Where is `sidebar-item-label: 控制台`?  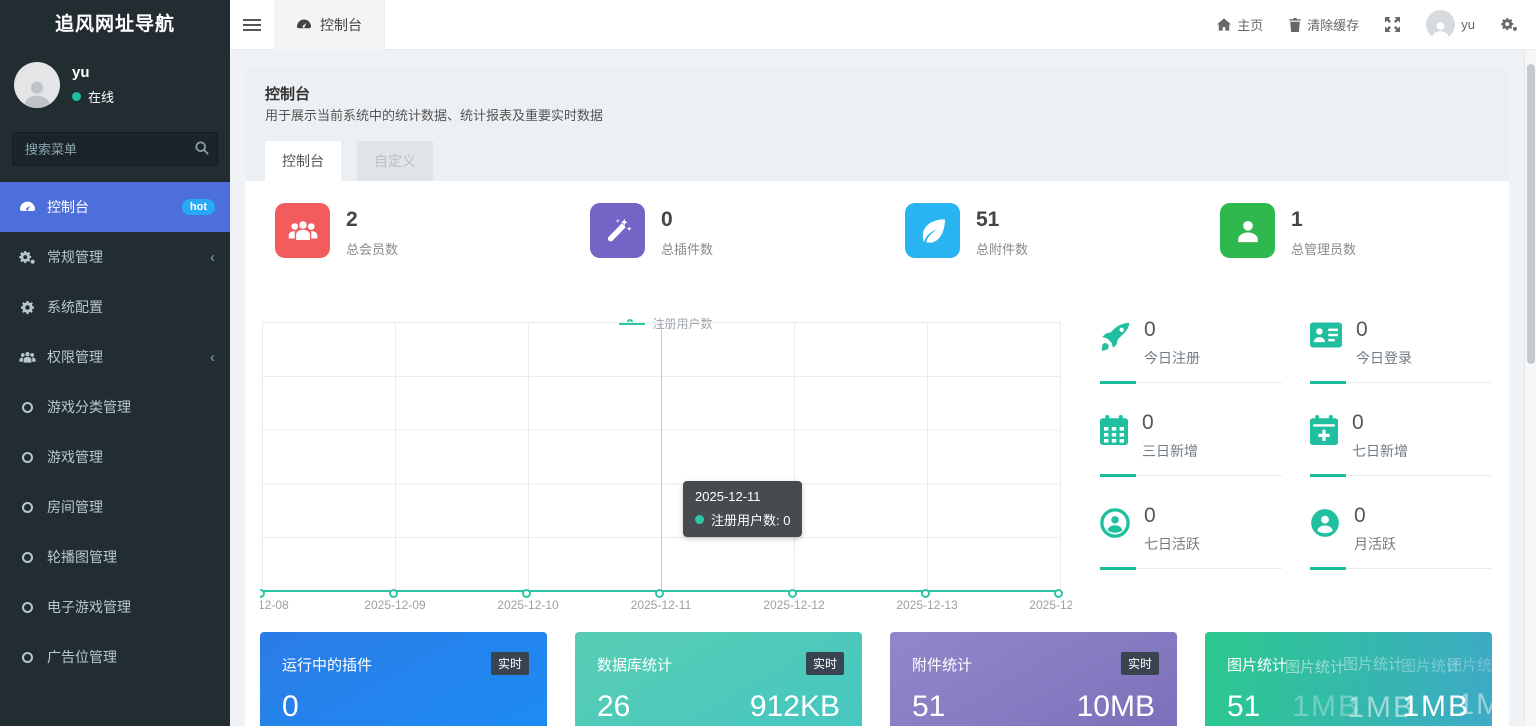
sidebar-item-label: 控制台 is located at coordinates (68, 207).